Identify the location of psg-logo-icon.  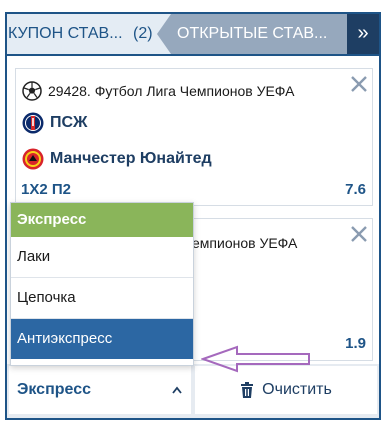
(33, 123).